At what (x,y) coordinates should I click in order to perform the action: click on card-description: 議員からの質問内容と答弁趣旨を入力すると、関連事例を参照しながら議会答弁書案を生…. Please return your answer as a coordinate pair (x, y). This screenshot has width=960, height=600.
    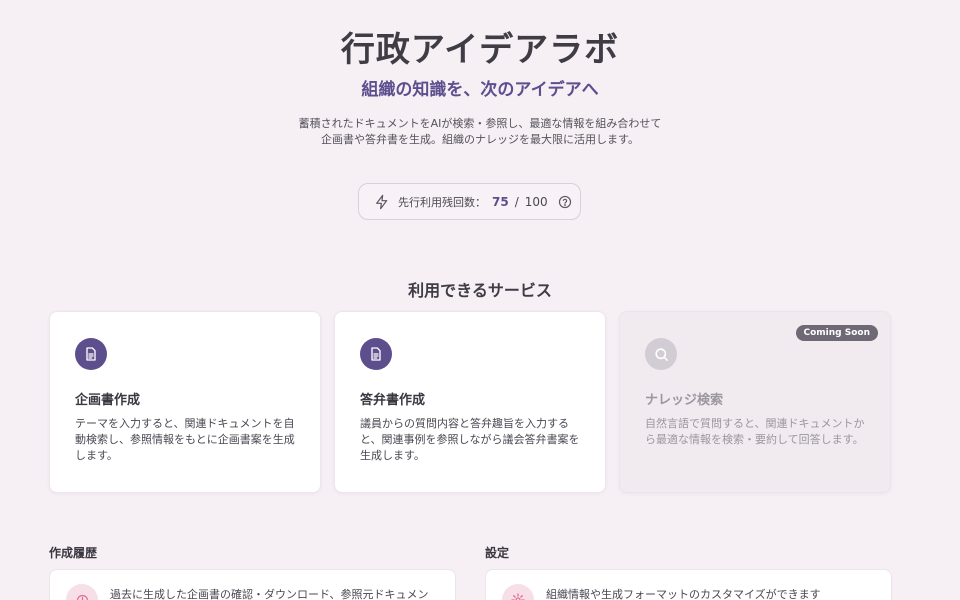
    Looking at the image, I should click on (470, 439).